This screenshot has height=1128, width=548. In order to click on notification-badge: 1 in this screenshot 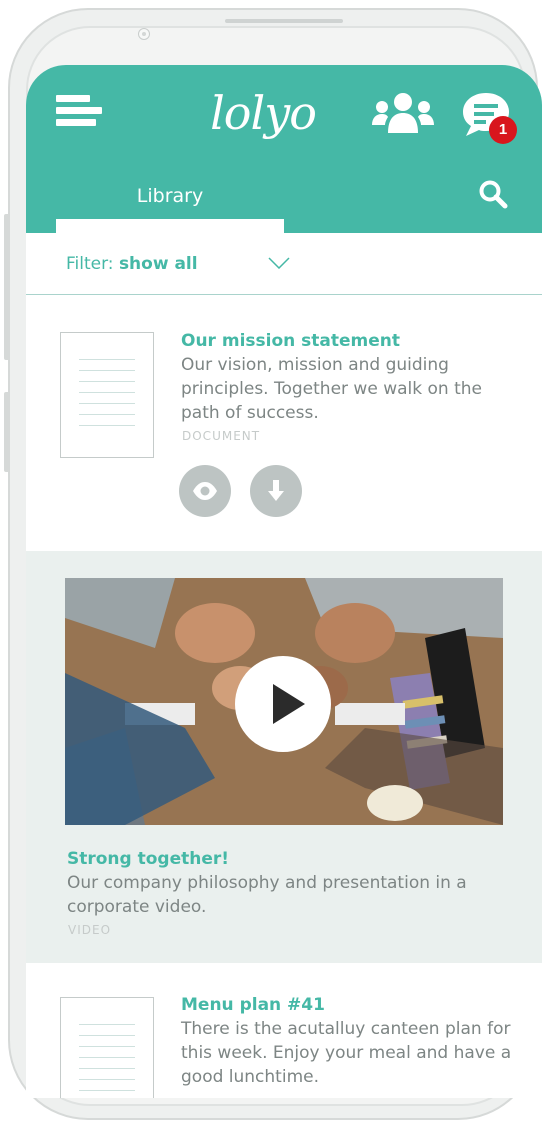, I will do `click(503, 130)`.